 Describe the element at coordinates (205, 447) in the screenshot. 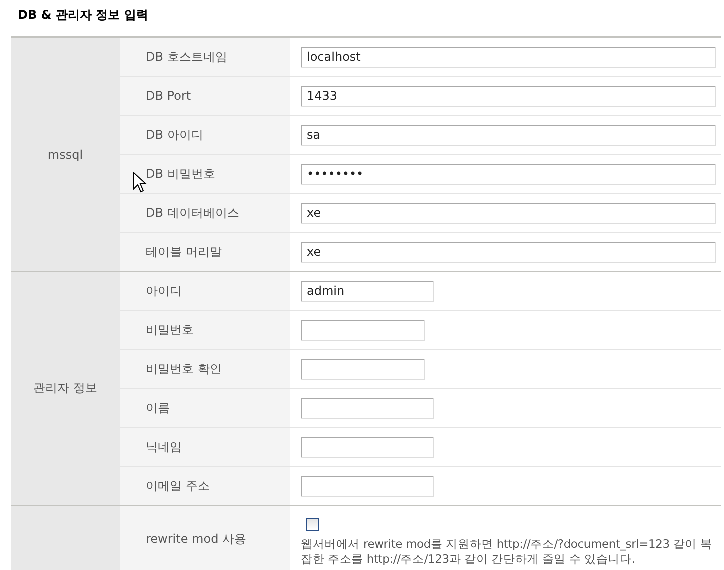

I see `field-label: 닉네임` at that location.